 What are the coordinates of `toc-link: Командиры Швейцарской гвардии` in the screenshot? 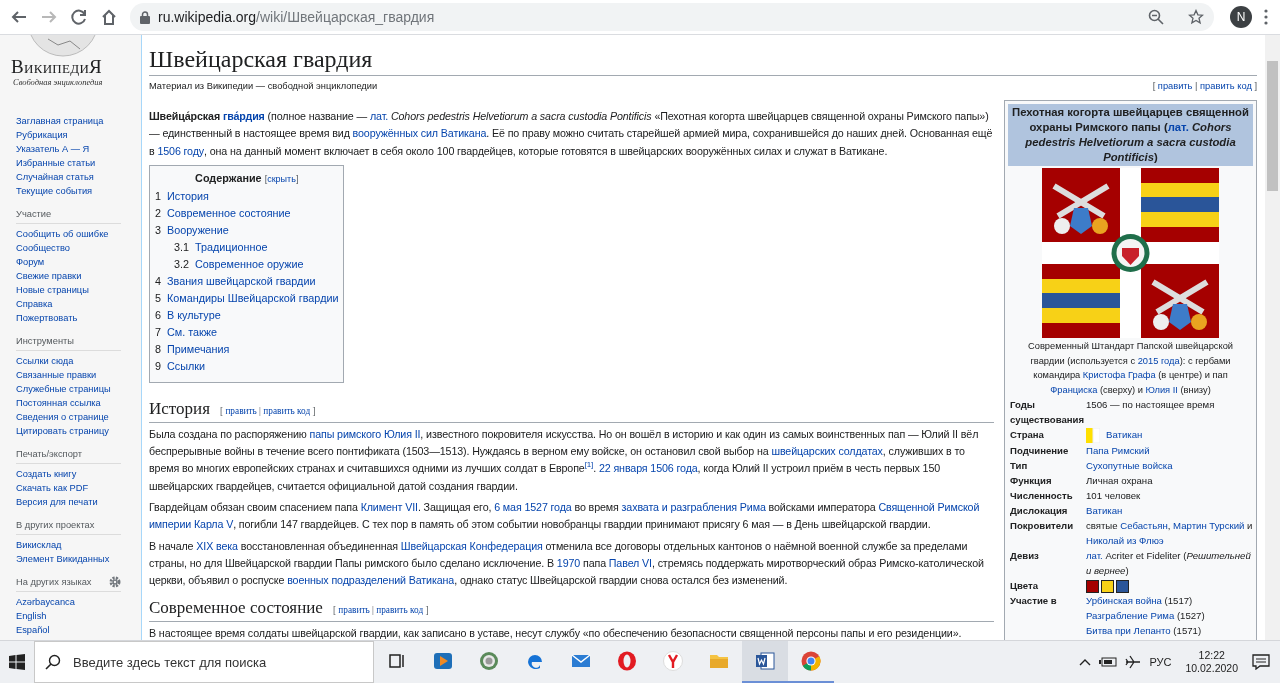 It's located at (253, 298).